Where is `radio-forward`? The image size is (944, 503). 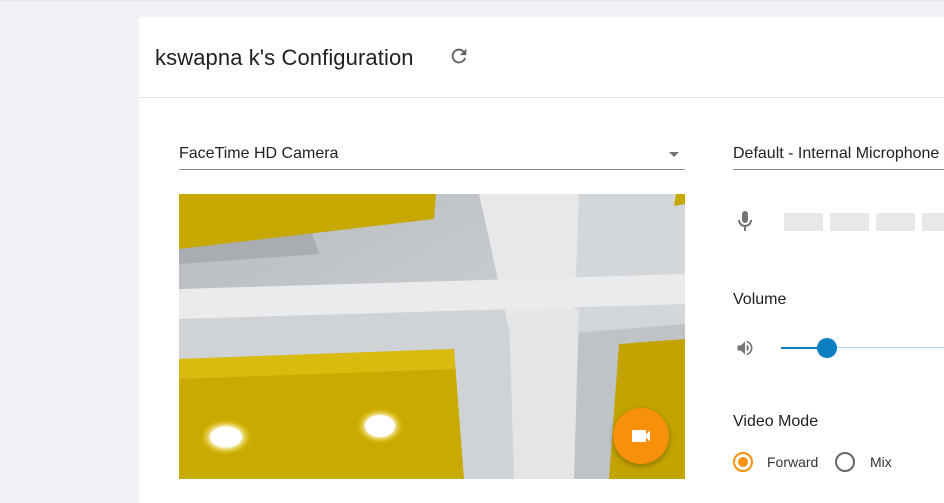
radio-forward is located at coordinates (743, 462).